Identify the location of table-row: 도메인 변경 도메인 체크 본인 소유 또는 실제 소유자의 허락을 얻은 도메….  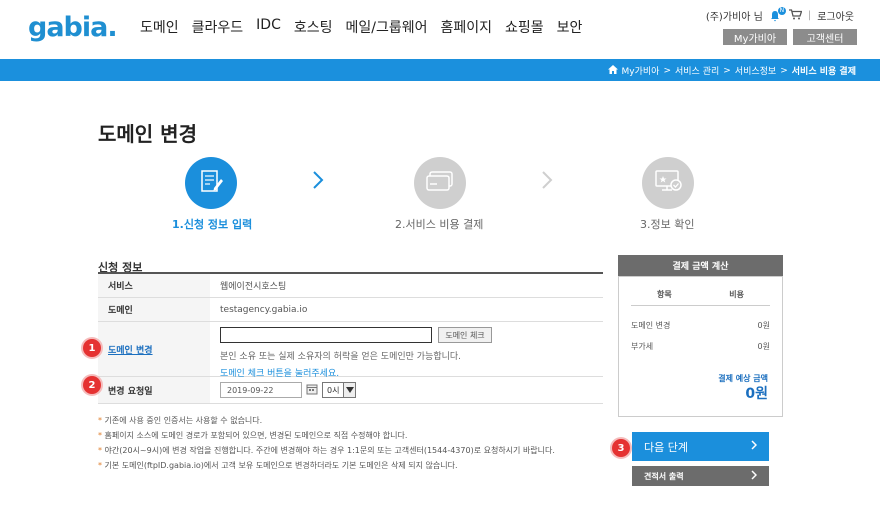
(350, 350).